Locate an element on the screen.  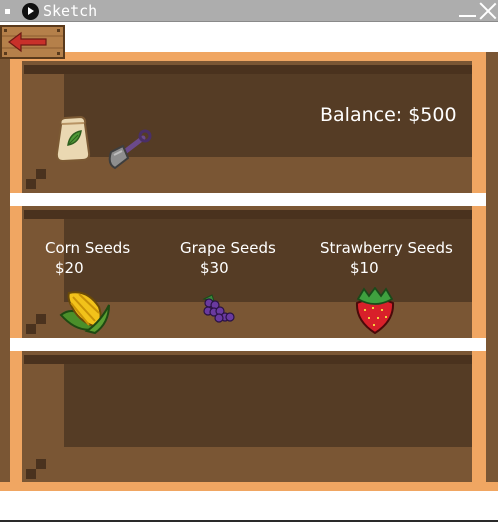
shelf-bottom-rail is located at coordinates (249, 486).